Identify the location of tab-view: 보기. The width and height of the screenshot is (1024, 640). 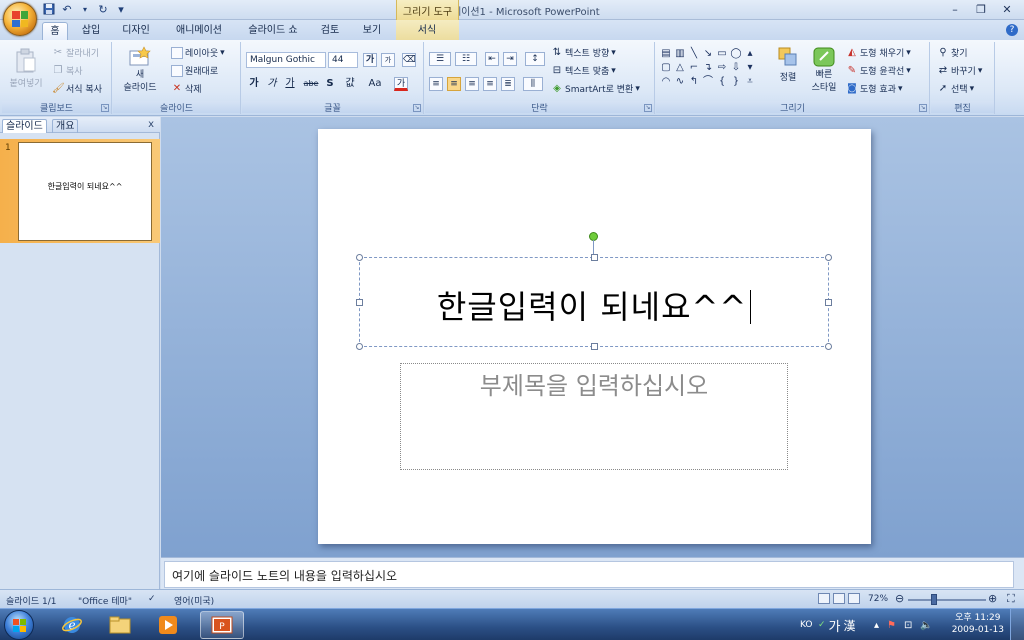
(372, 31).